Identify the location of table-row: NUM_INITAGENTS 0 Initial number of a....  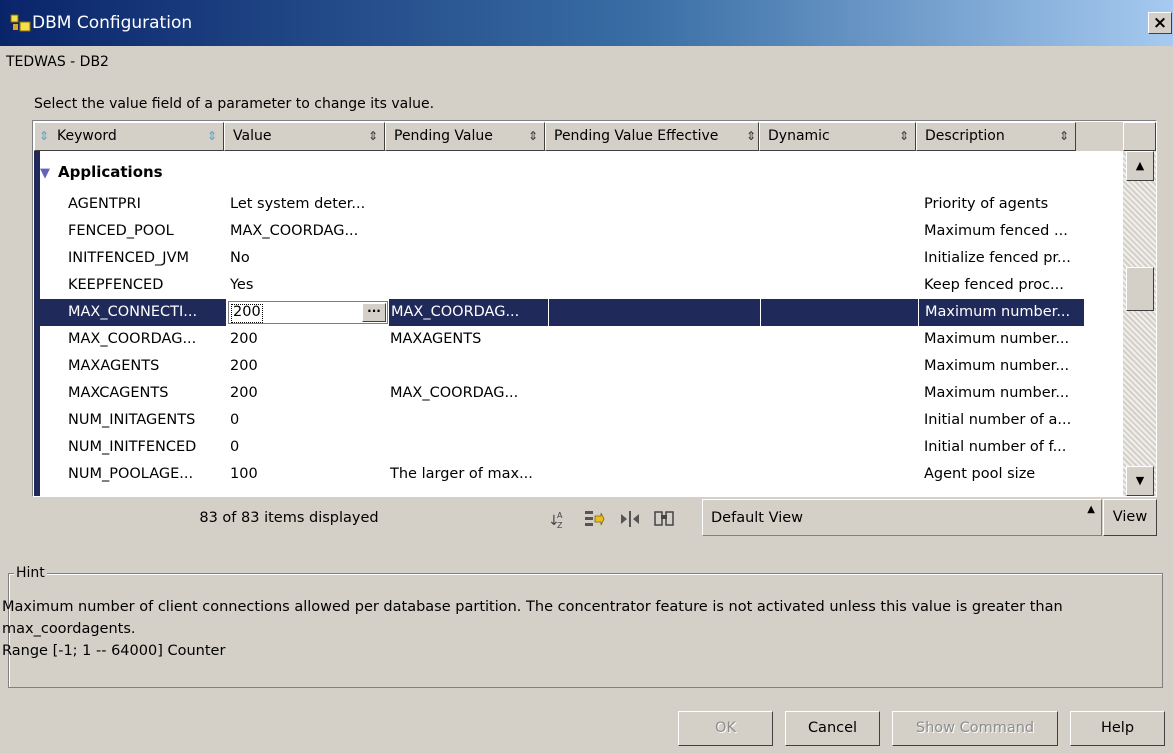
(581, 420).